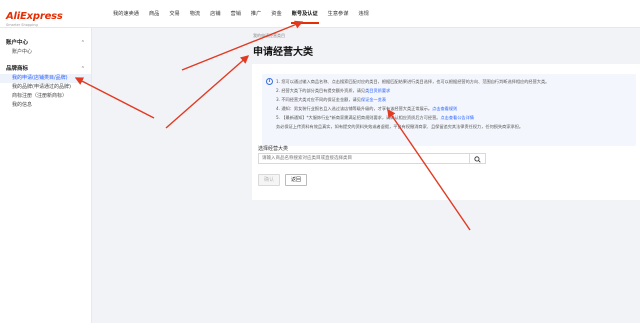  What do you see at coordinates (114, 98) in the screenshot?
I see `arrow-to-sidebar-item` at bounding box center [114, 98].